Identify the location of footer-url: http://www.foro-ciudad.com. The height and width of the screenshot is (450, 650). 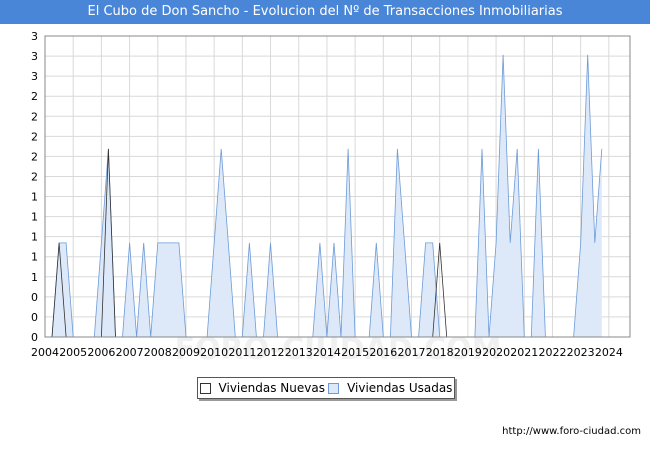
(571, 431).